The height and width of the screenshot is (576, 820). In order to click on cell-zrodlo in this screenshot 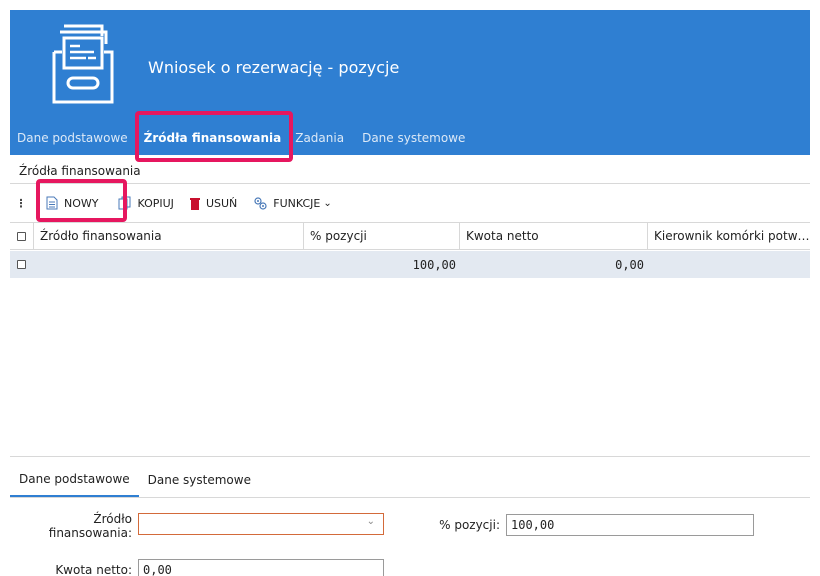, I will do `click(169, 264)`.